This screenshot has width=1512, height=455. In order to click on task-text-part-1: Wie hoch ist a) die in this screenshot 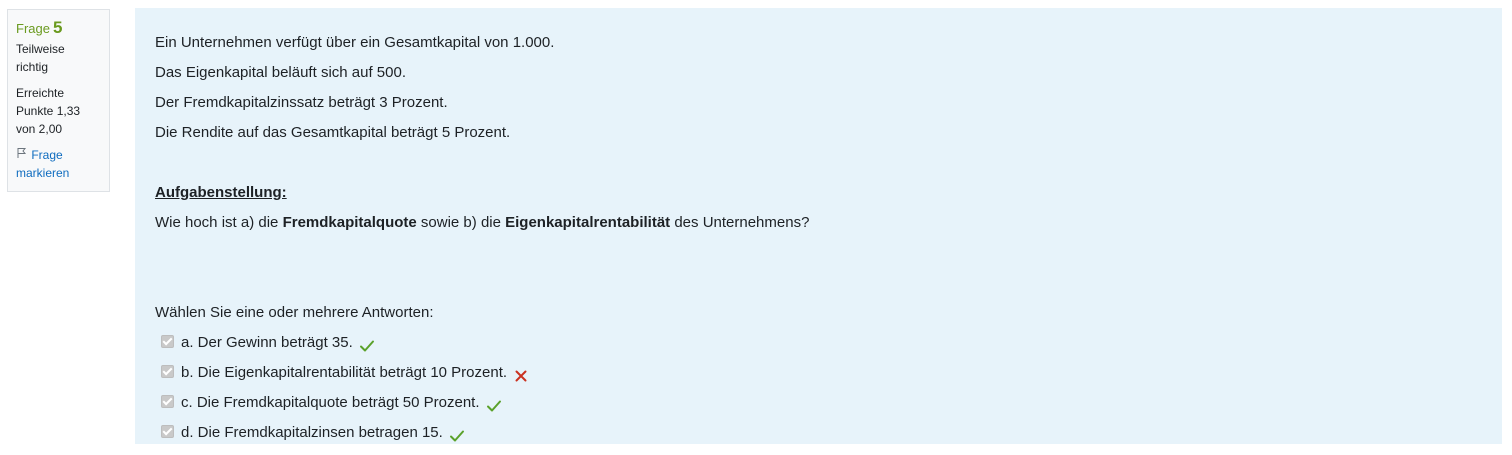, I will do `click(219, 222)`.